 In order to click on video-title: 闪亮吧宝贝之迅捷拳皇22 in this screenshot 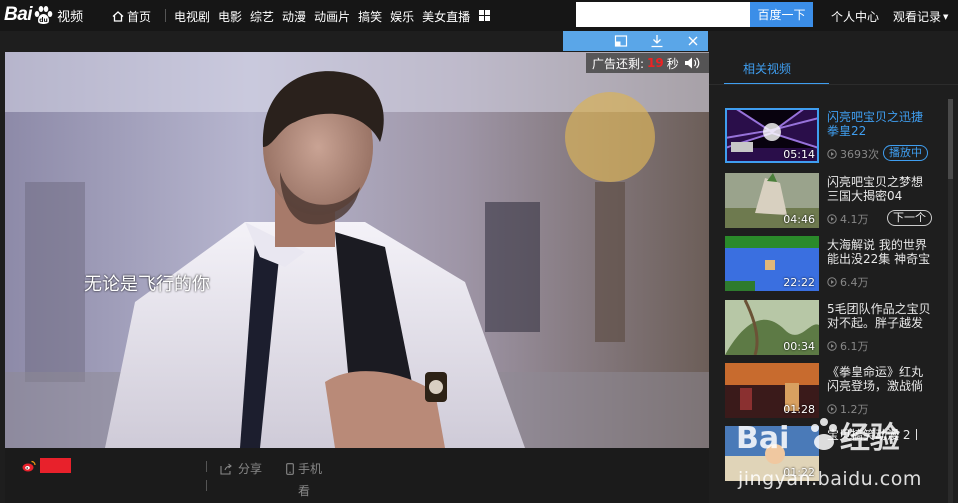, I will do `click(879, 124)`.